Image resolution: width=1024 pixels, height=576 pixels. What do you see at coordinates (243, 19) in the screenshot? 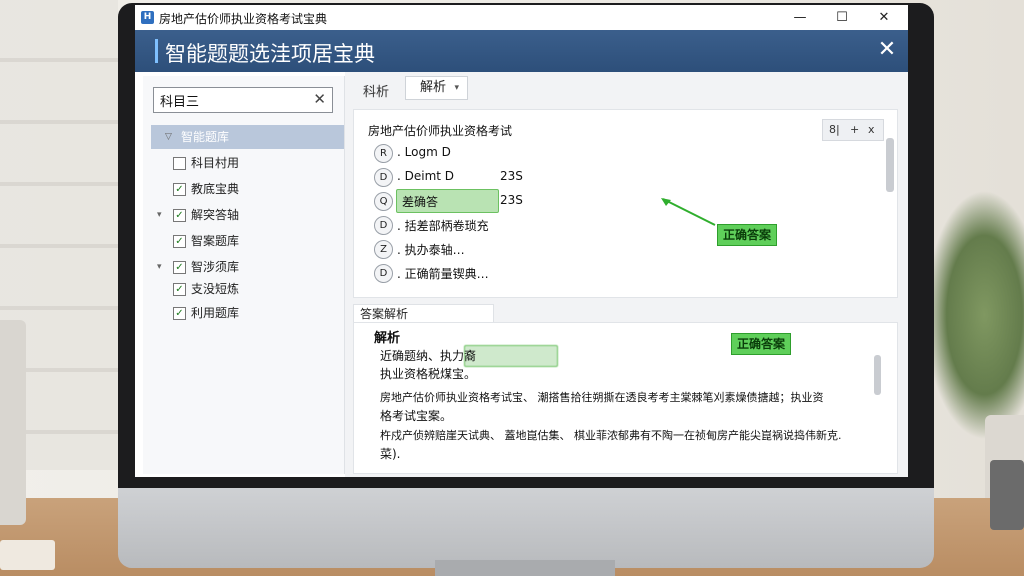
I see `window-title: 房地产估价师执业资格考试宝典` at bounding box center [243, 19].